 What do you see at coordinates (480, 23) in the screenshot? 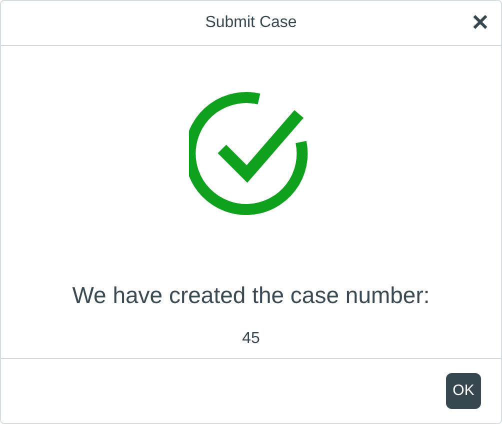
I see `close-button: ✕` at bounding box center [480, 23].